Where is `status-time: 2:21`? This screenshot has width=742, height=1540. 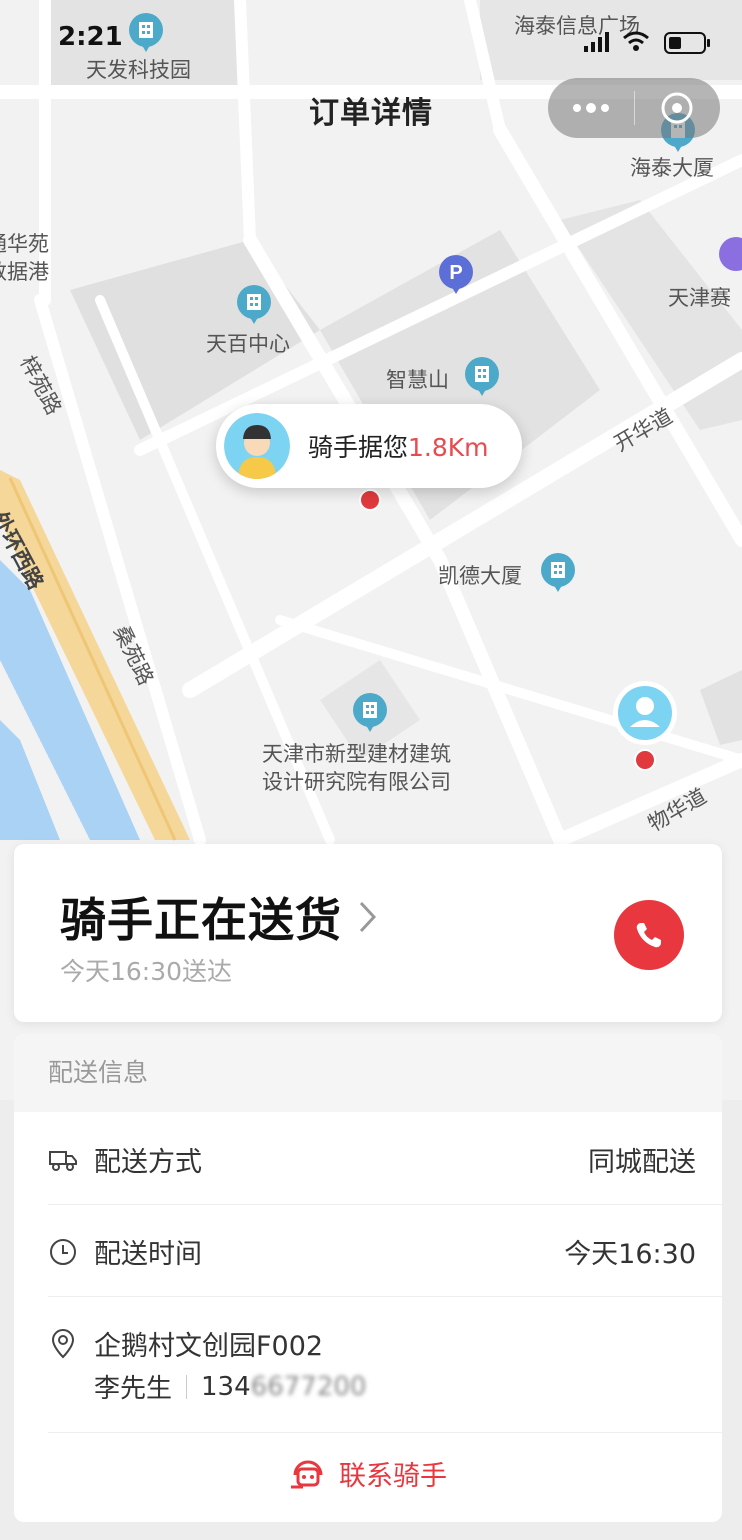 status-time: 2:21 is located at coordinates (90, 37).